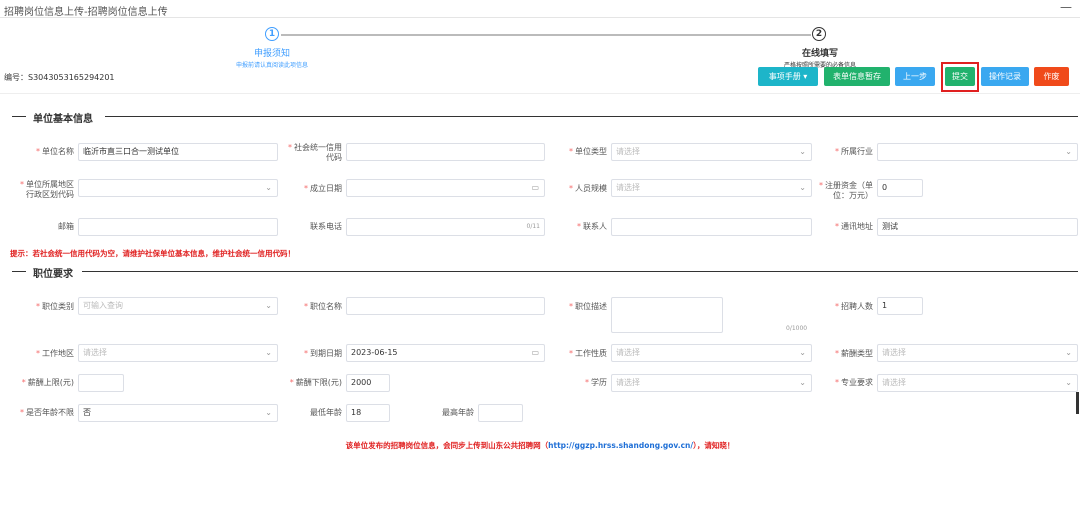 This screenshot has height=520, width=1080. I want to click on step-2-title: 在线填写, so click(820, 52).